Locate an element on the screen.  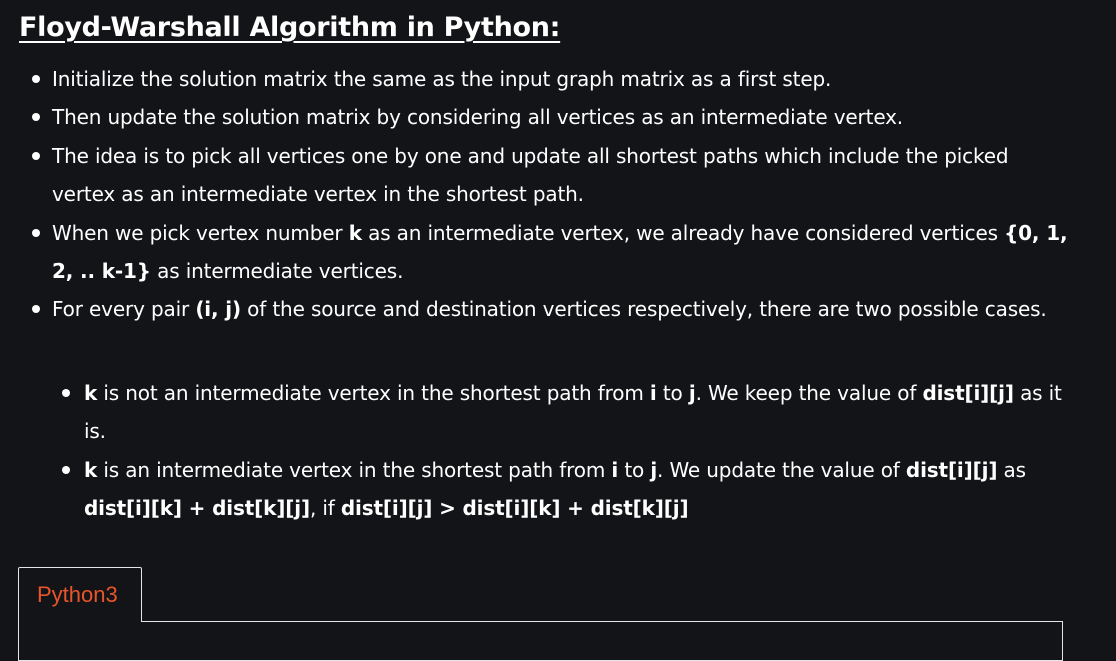
bold-term: i is located at coordinates (653, 393).